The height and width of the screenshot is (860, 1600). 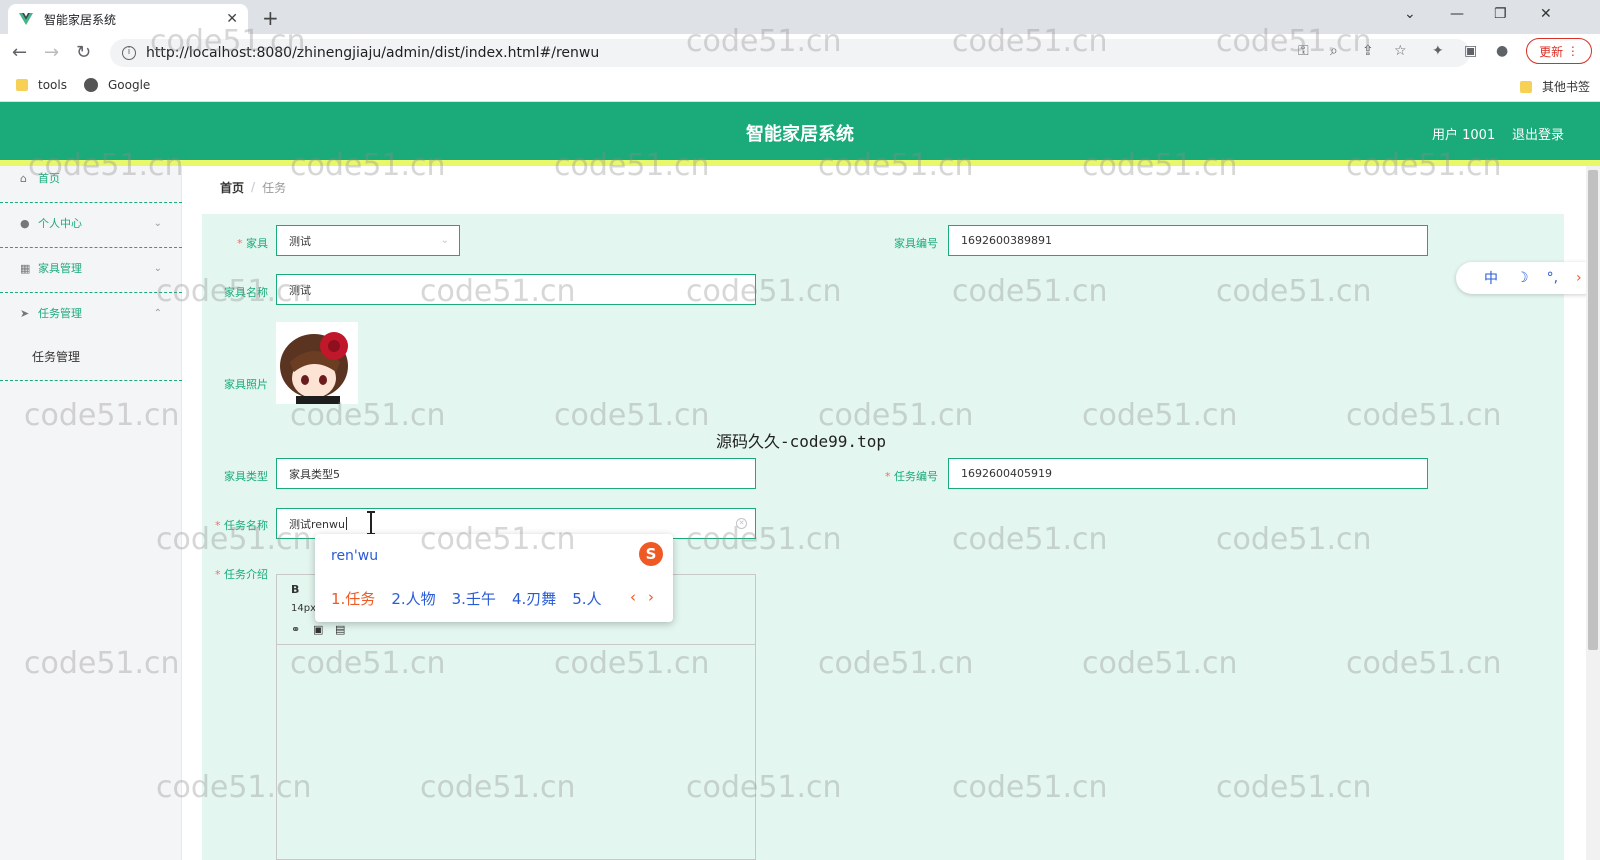 What do you see at coordinates (1593, 410) in the screenshot?
I see `scrollbar-thumb` at bounding box center [1593, 410].